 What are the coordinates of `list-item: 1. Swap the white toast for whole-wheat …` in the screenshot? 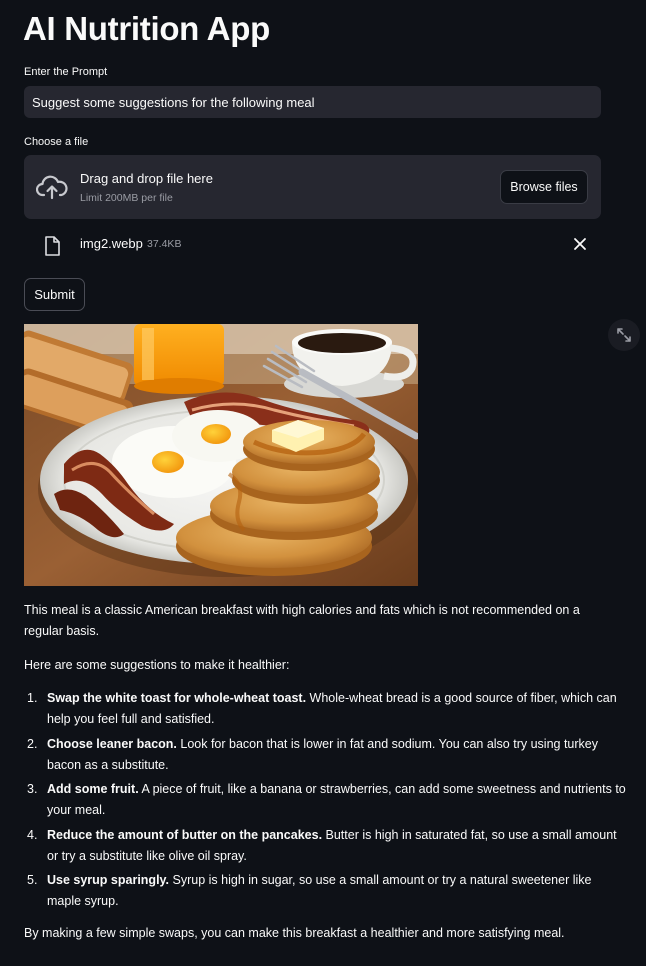 It's located at (327, 709).